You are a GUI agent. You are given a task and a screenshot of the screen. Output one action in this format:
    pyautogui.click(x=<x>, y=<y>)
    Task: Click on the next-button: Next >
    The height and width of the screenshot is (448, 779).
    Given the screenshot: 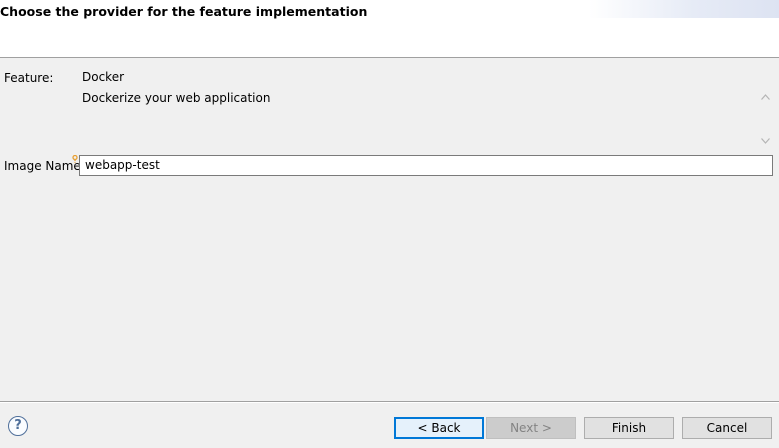 What is the action you would take?
    pyautogui.click(x=531, y=428)
    